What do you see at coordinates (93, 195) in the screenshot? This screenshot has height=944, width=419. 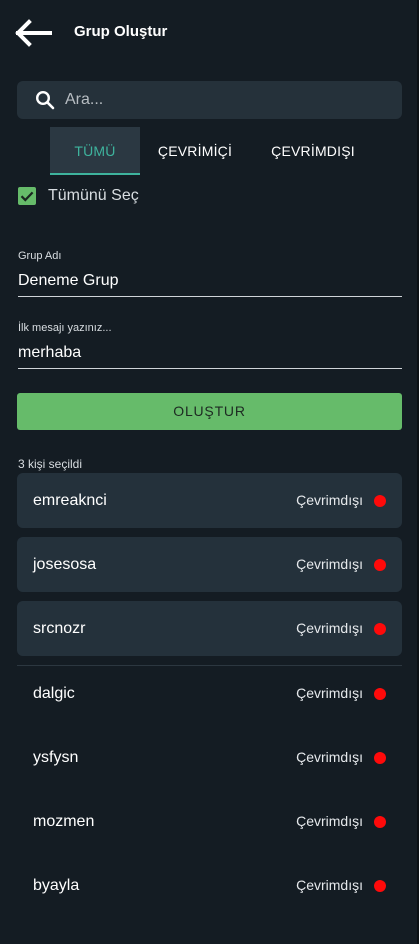 I see `select-all-label: Tümünü Seç` at bounding box center [93, 195].